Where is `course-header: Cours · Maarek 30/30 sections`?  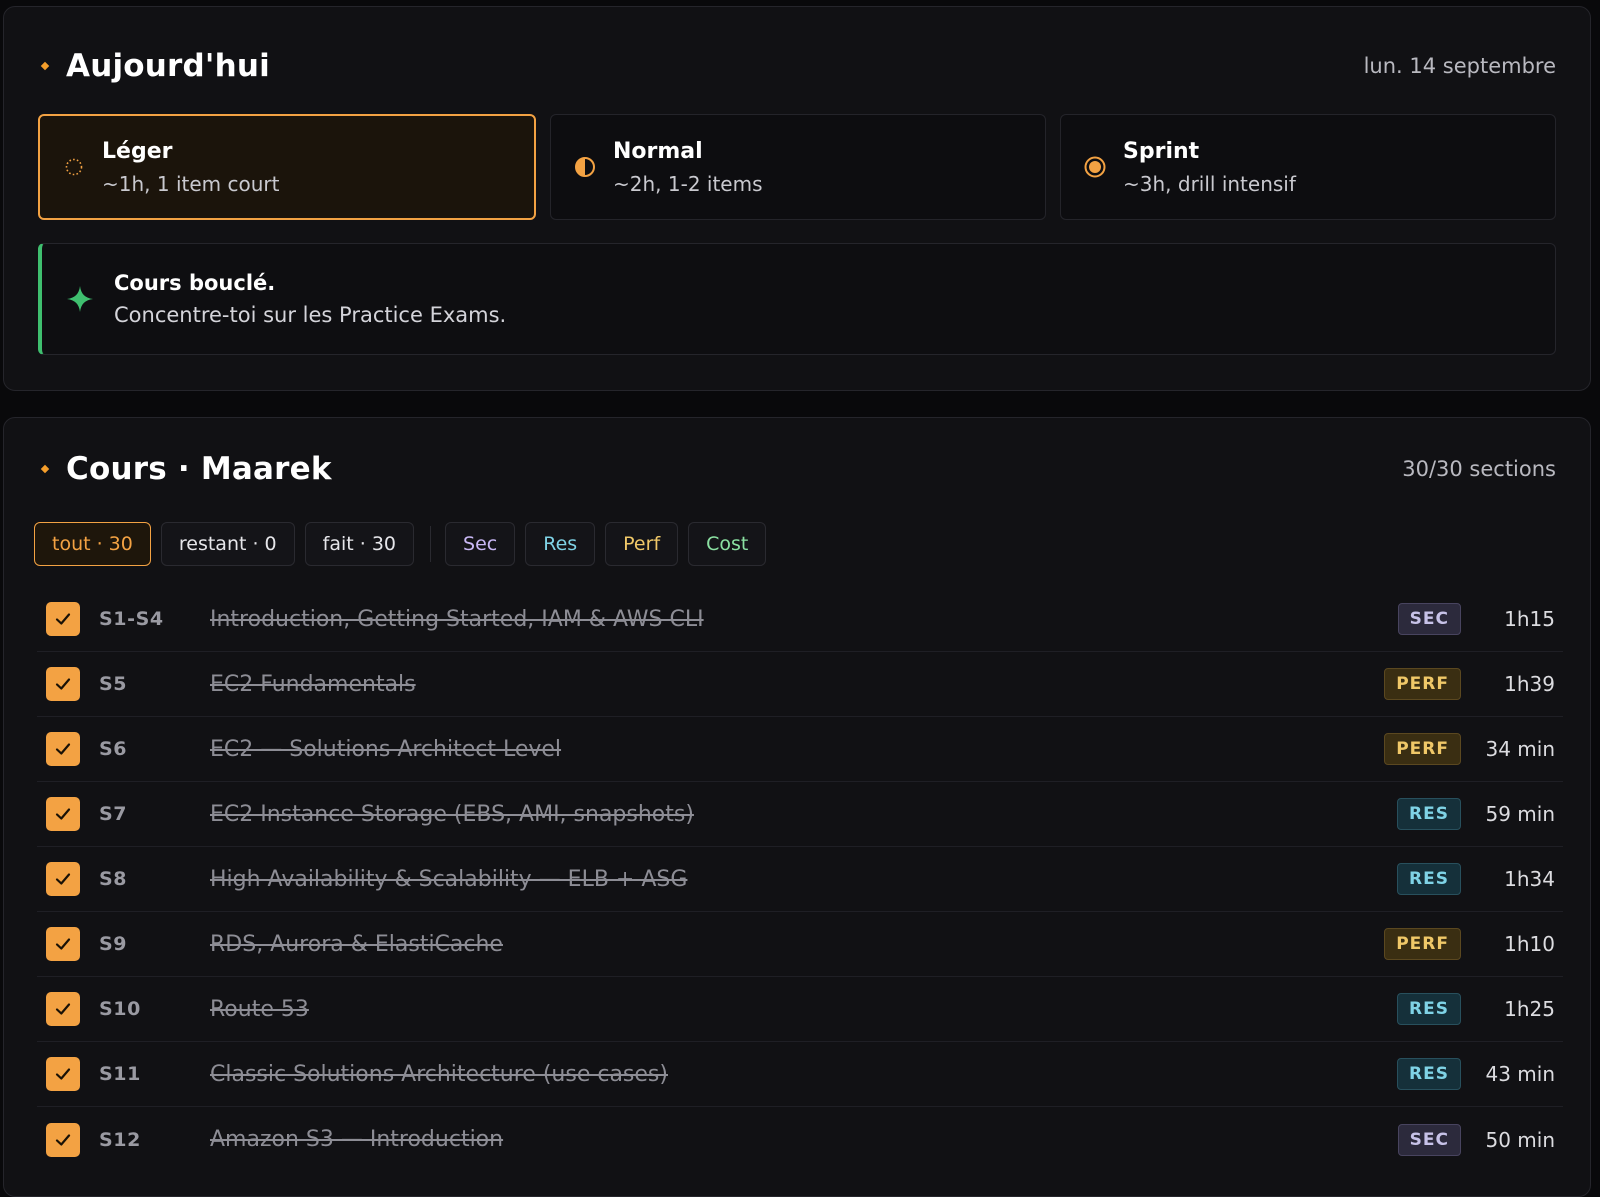
course-header: Cours · Maarek 30/30 sections is located at coordinates (797, 469).